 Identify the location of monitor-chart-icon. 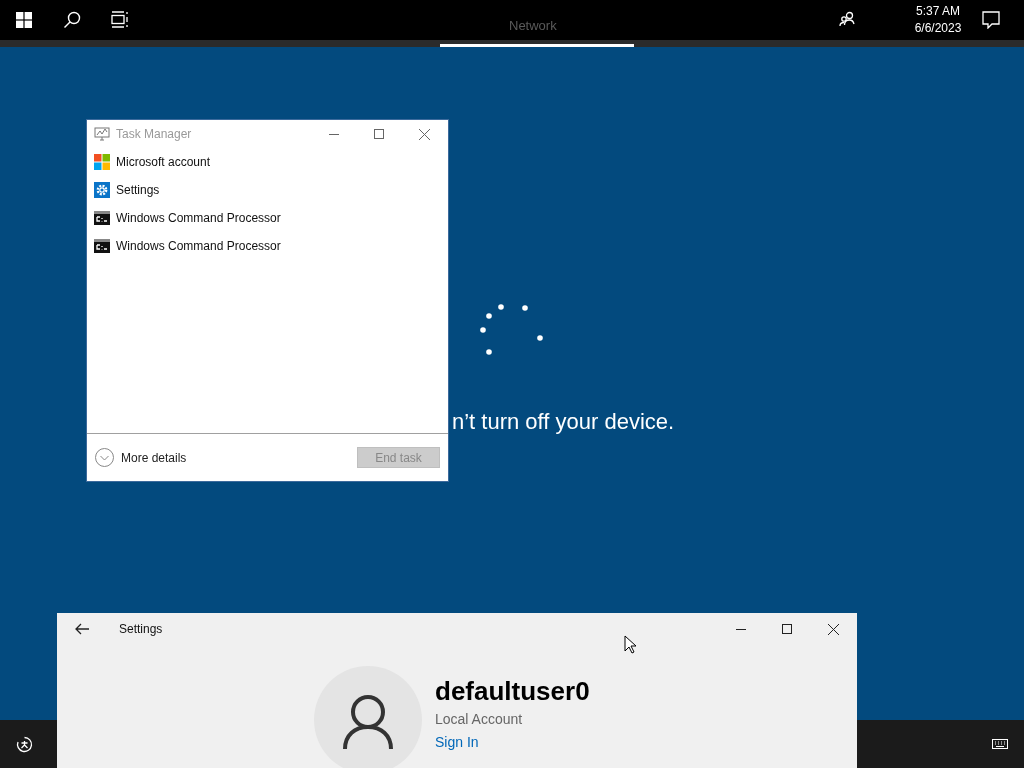
(102, 134).